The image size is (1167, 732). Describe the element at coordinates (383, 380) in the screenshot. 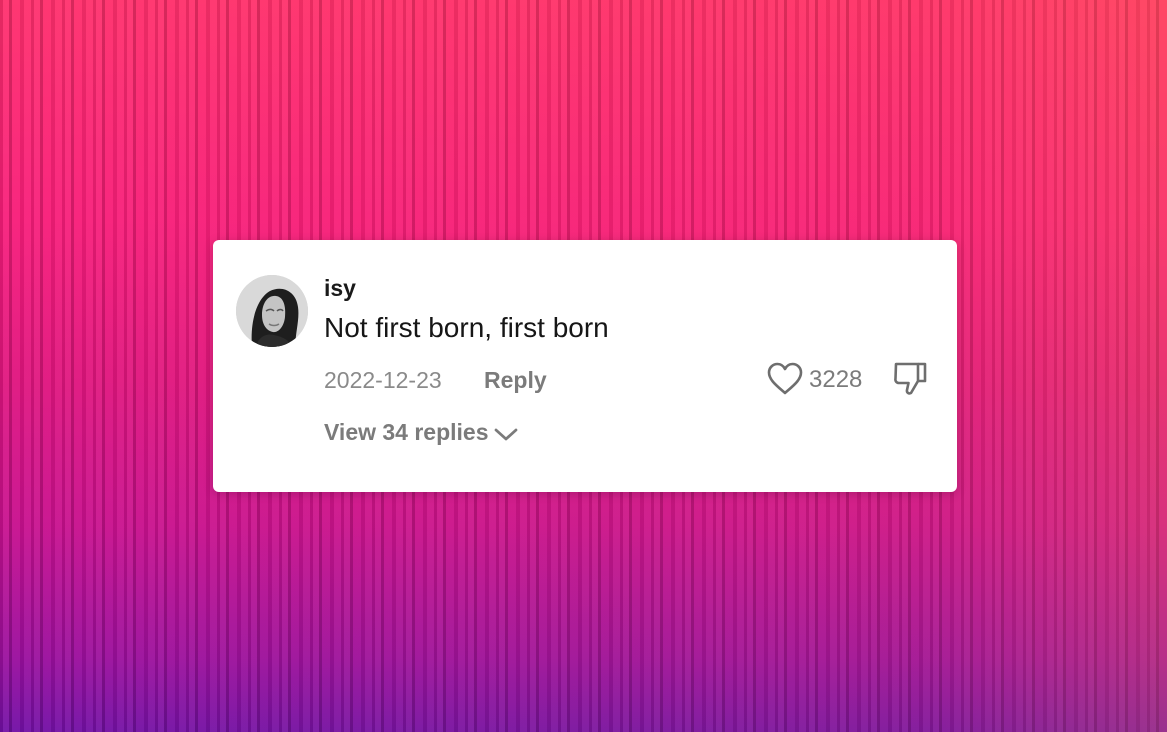

I see `comment-date: 2022-12-23` at that location.